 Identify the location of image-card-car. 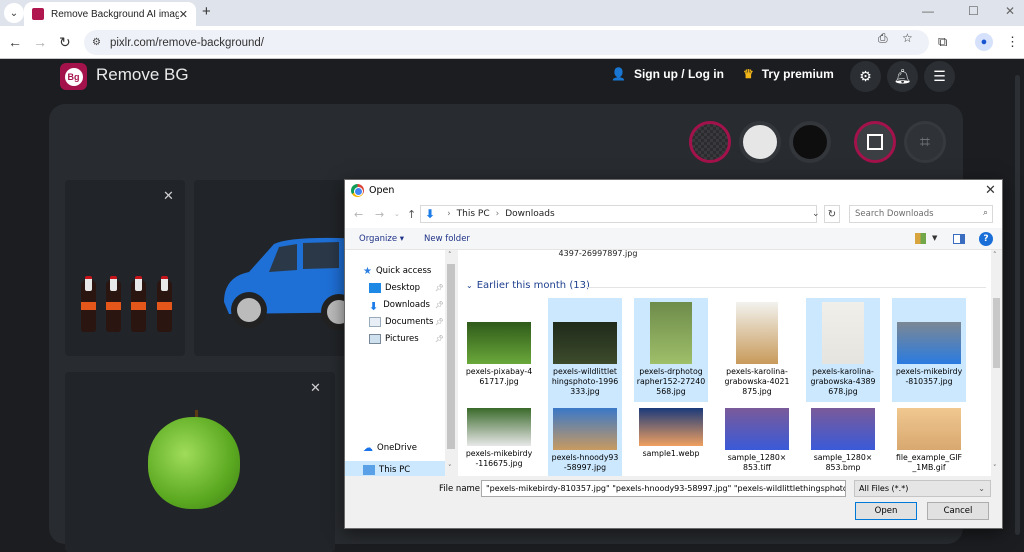
(274, 268).